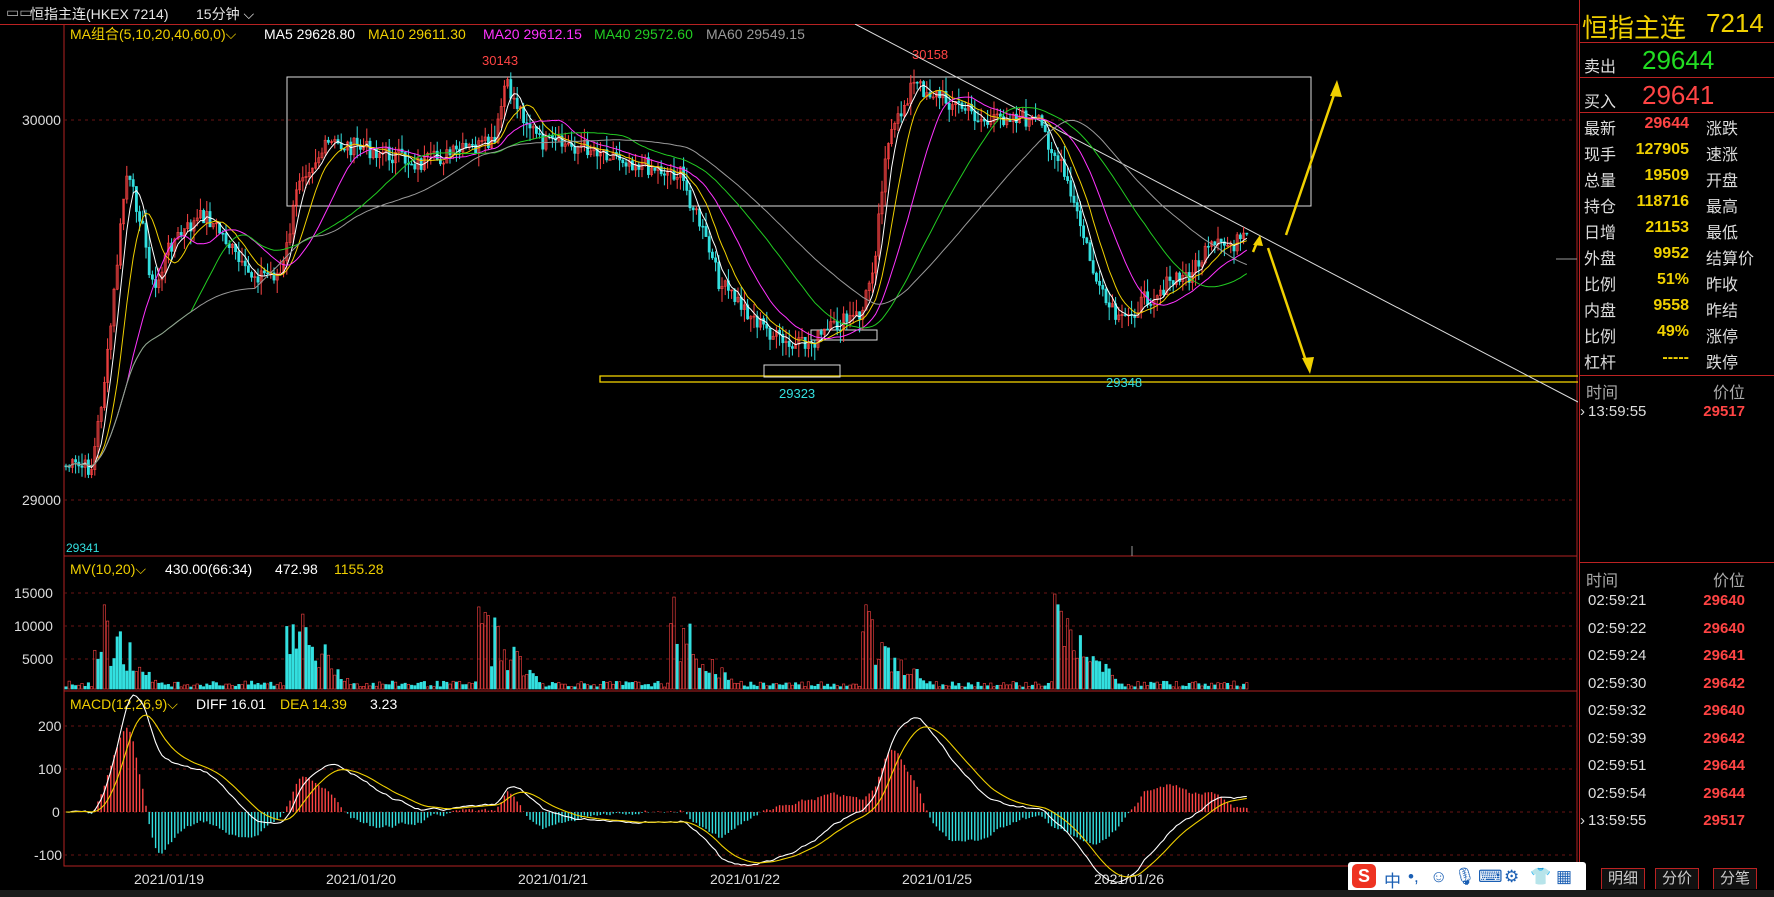 This screenshot has height=897, width=1774. Describe the element at coordinates (153, 34) in the screenshot. I see `ma-legend-label: MA组合(5,10,20,40,60,0)⌵` at that location.